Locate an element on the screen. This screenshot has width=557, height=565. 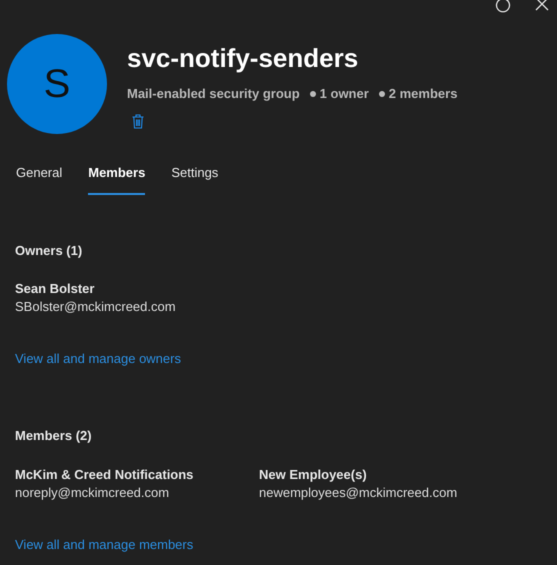
manage-members-link: View all and manage members is located at coordinates (104, 545).